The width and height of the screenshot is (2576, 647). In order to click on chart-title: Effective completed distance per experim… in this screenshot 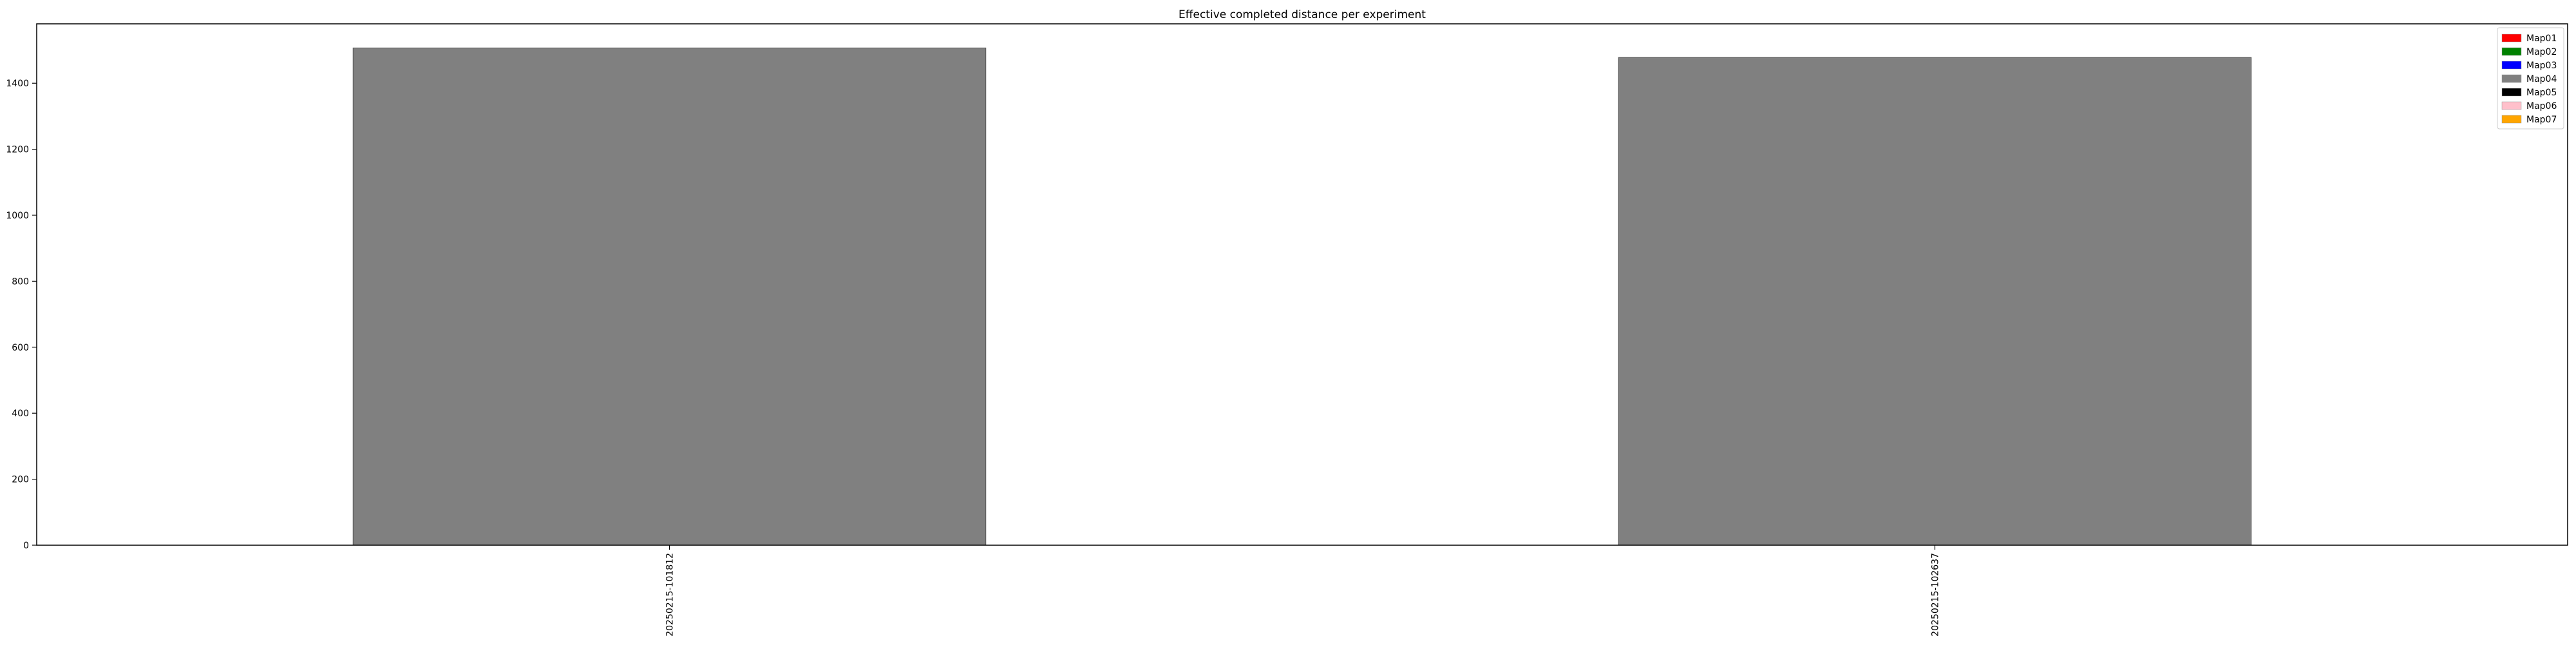, I will do `click(1302, 14)`.